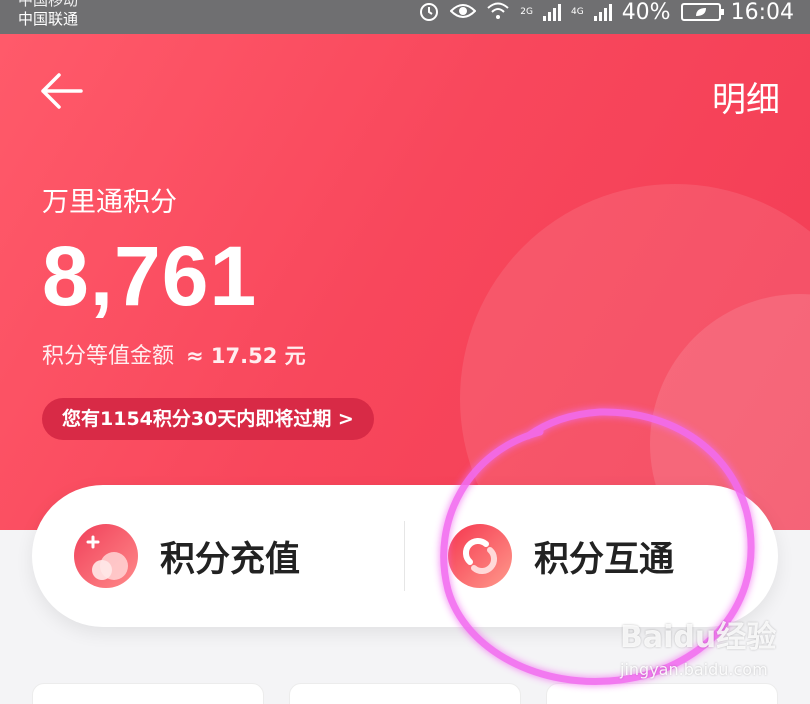 This screenshot has width=810, height=704. I want to click on equivalent-amount: ≈ 17.52 元, so click(246, 356).